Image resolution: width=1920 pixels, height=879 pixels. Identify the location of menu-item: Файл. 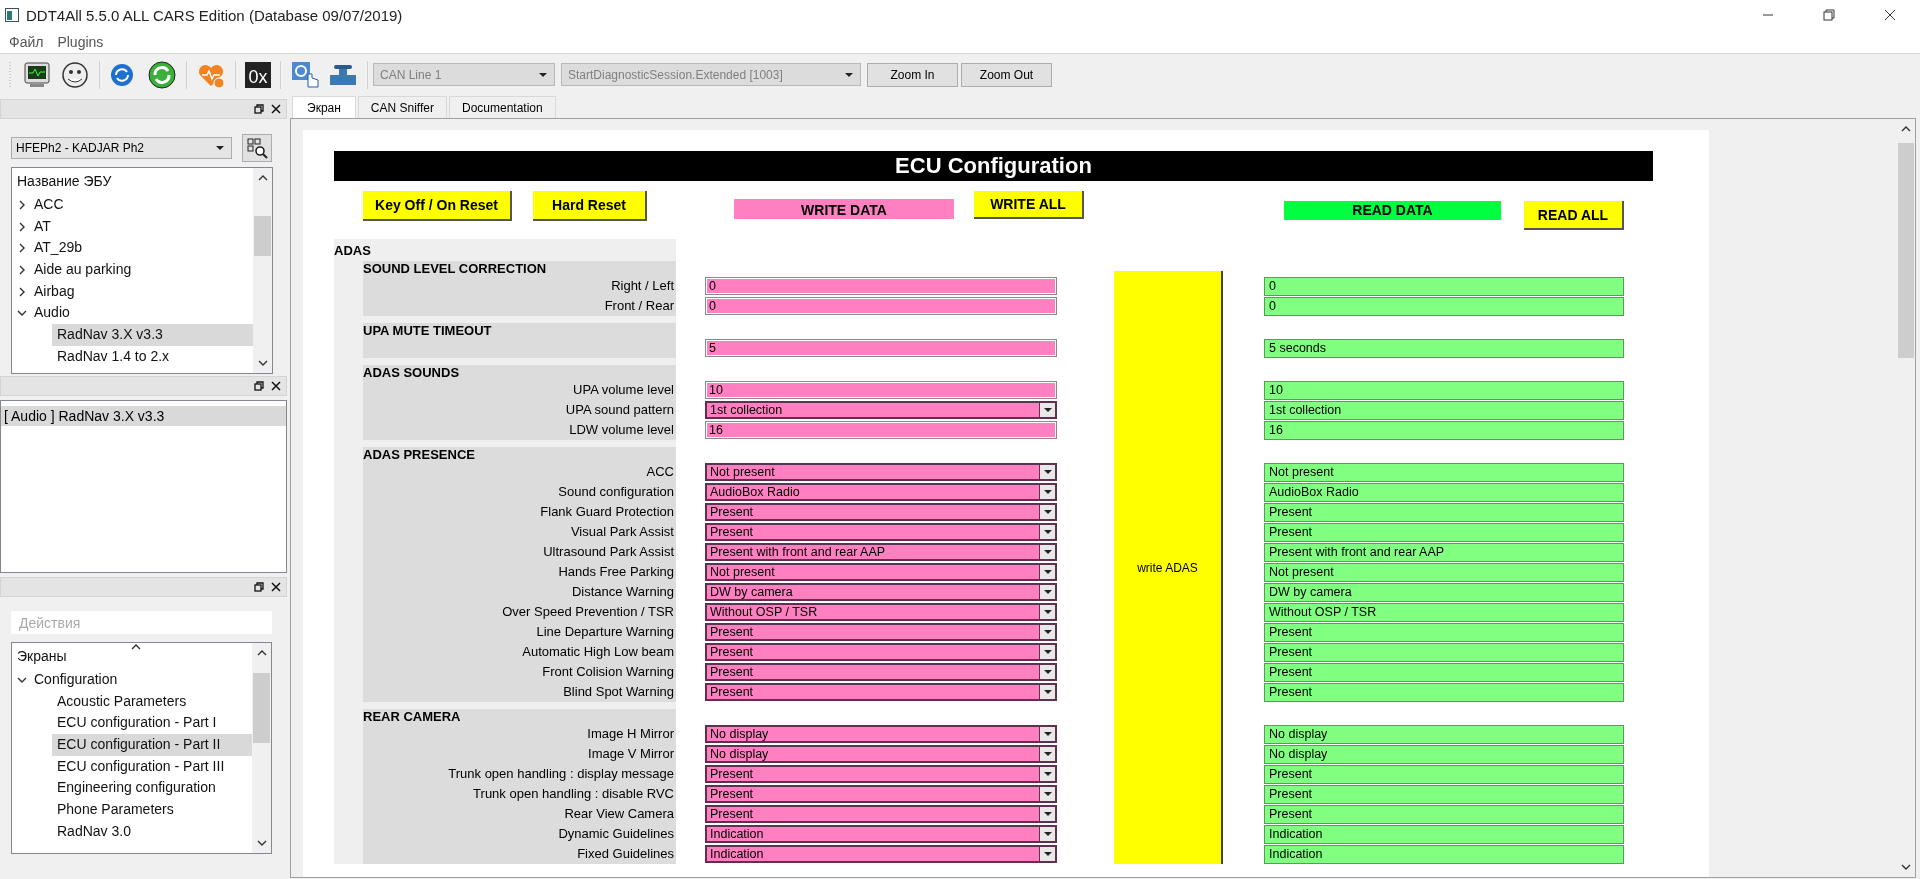
(26, 41).